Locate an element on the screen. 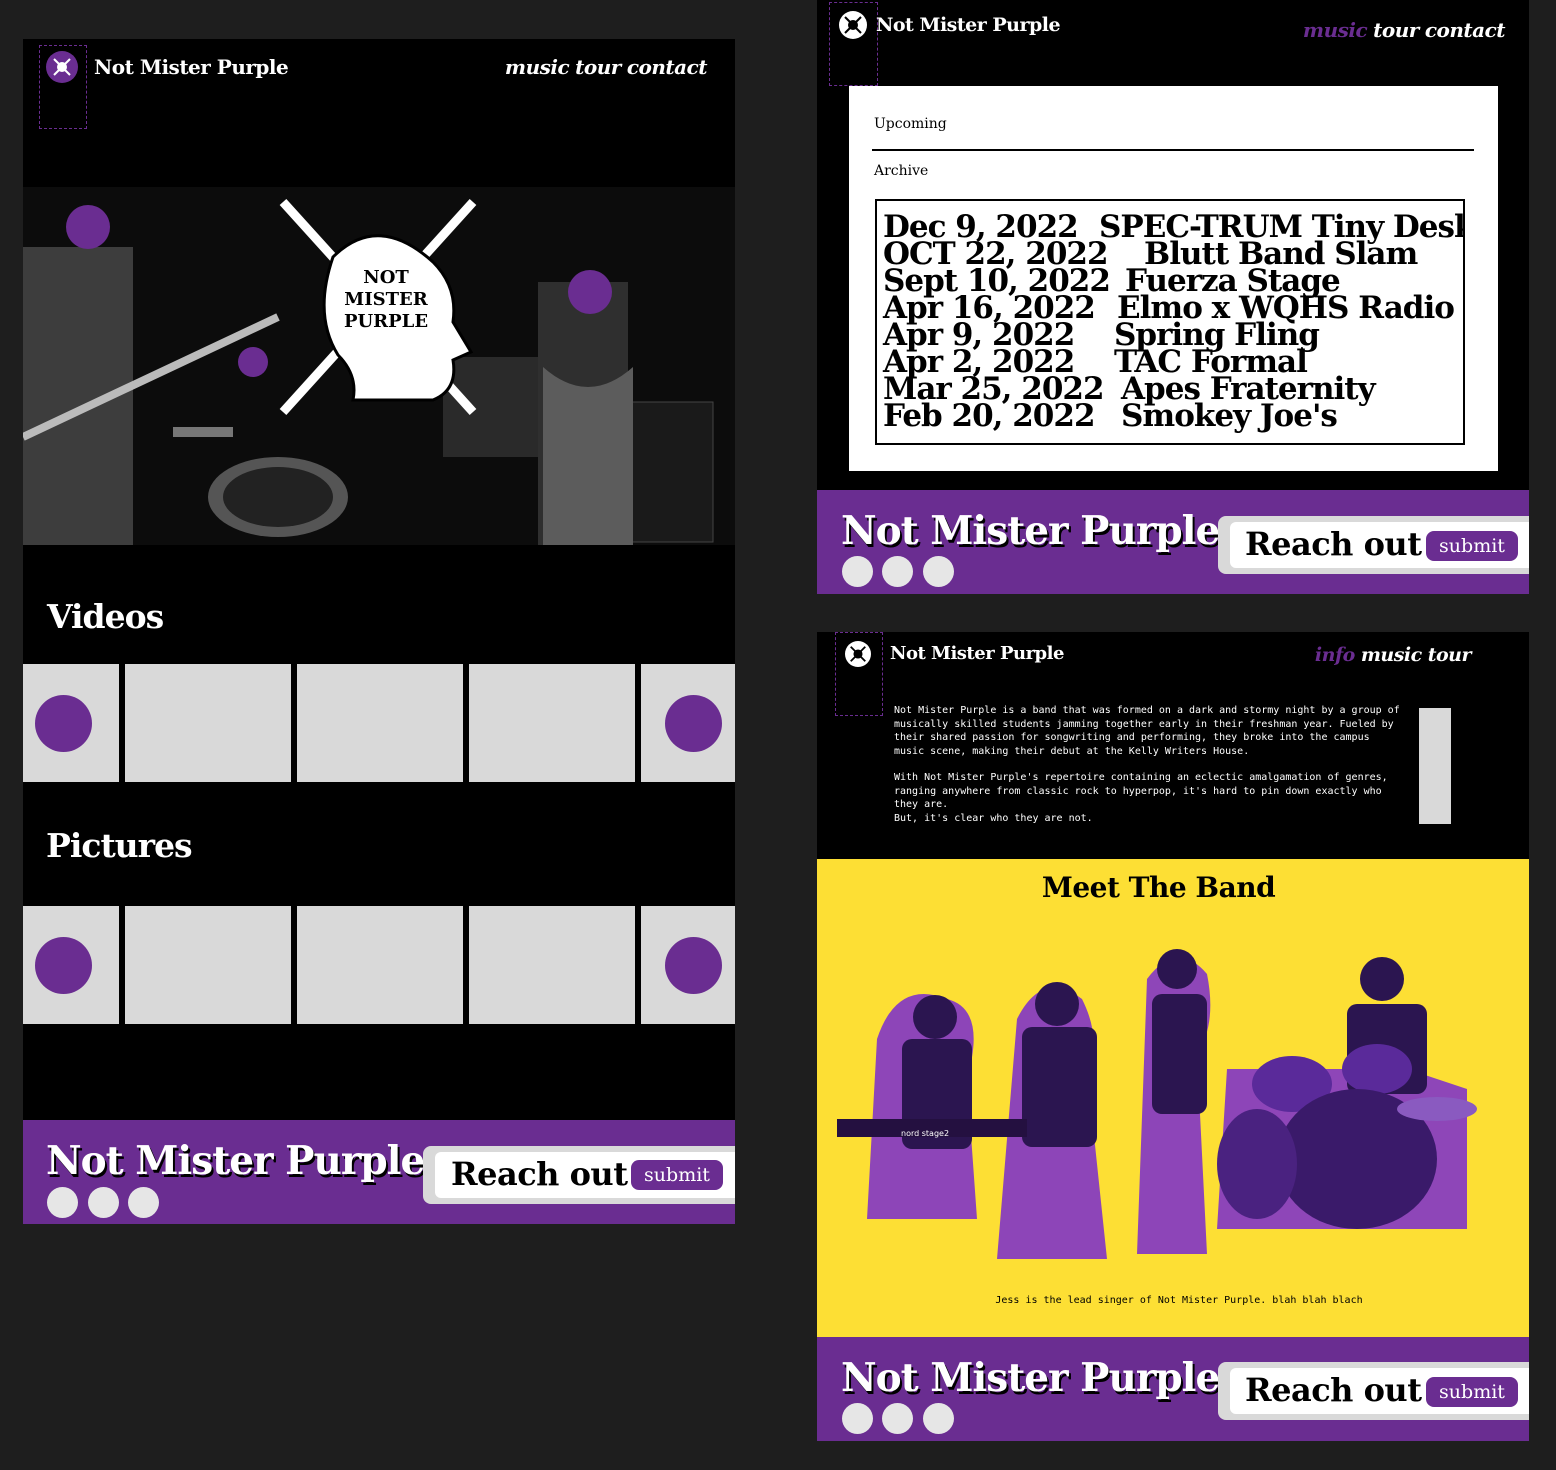  nav-info: info is located at coordinates (1335, 655).